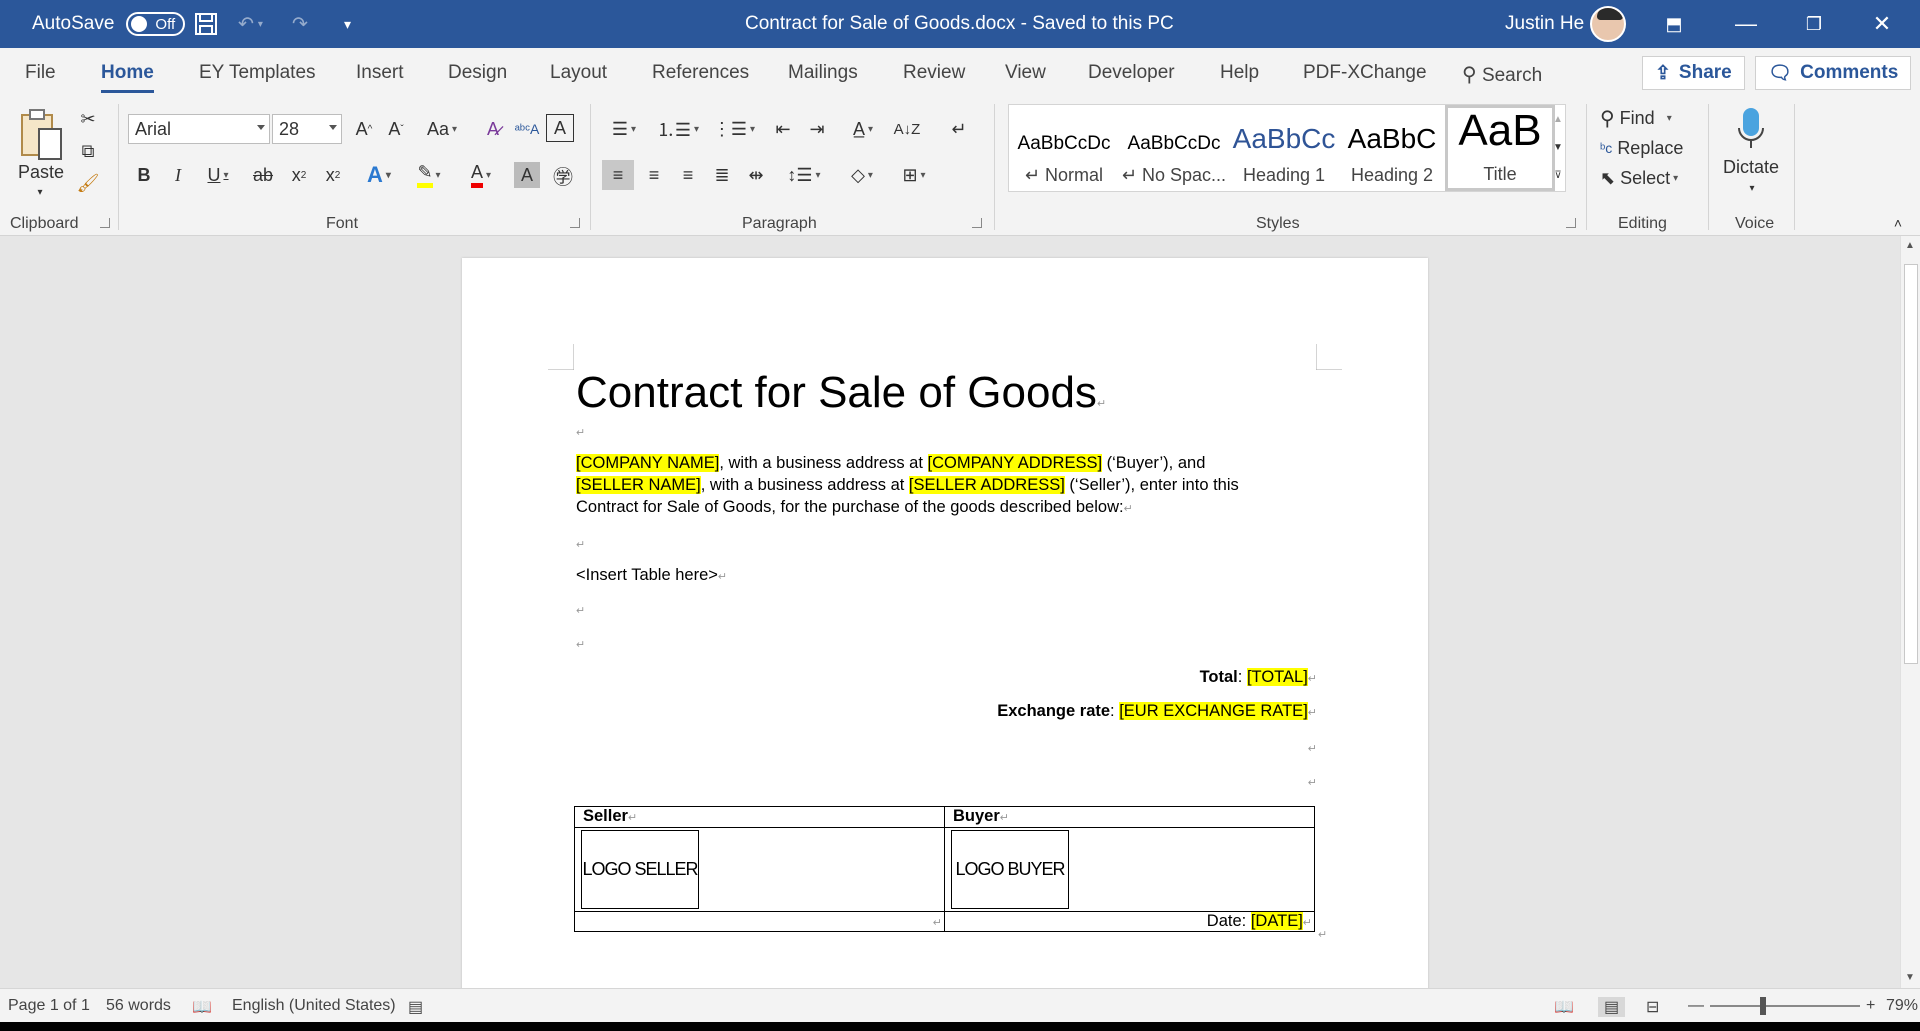  Describe the element at coordinates (841, 393) in the screenshot. I see `document-title-heading: Contract for Sale of Goods↵` at that location.